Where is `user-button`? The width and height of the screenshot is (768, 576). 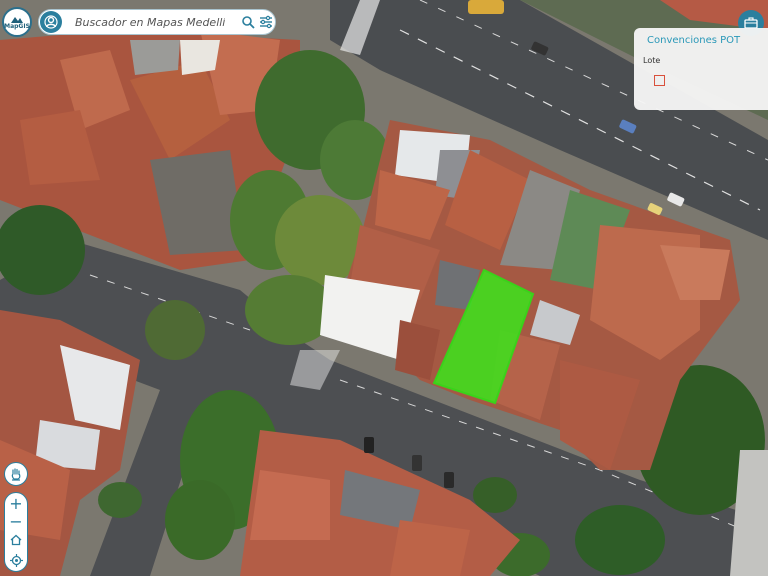
user-button is located at coordinates (51, 22).